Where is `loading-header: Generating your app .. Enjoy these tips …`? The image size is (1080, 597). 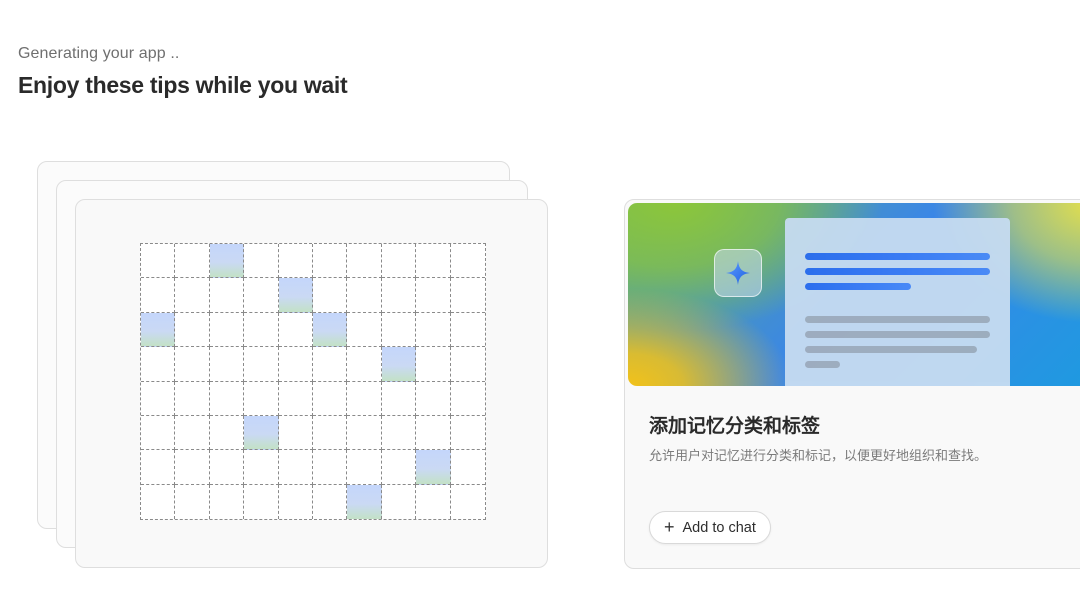
loading-header: Generating your app .. Enjoy these tips … is located at coordinates (183, 72).